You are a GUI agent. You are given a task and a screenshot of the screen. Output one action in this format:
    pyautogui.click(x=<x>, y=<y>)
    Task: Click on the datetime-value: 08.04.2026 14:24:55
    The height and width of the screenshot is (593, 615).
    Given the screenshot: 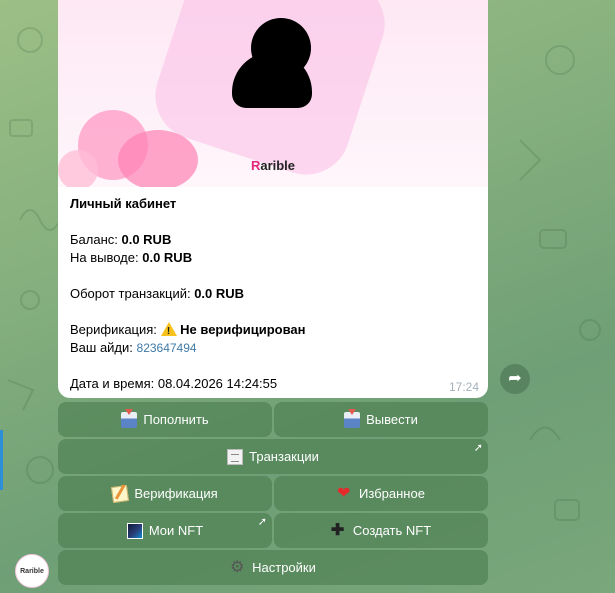 What is the action you would take?
    pyautogui.click(x=217, y=383)
    